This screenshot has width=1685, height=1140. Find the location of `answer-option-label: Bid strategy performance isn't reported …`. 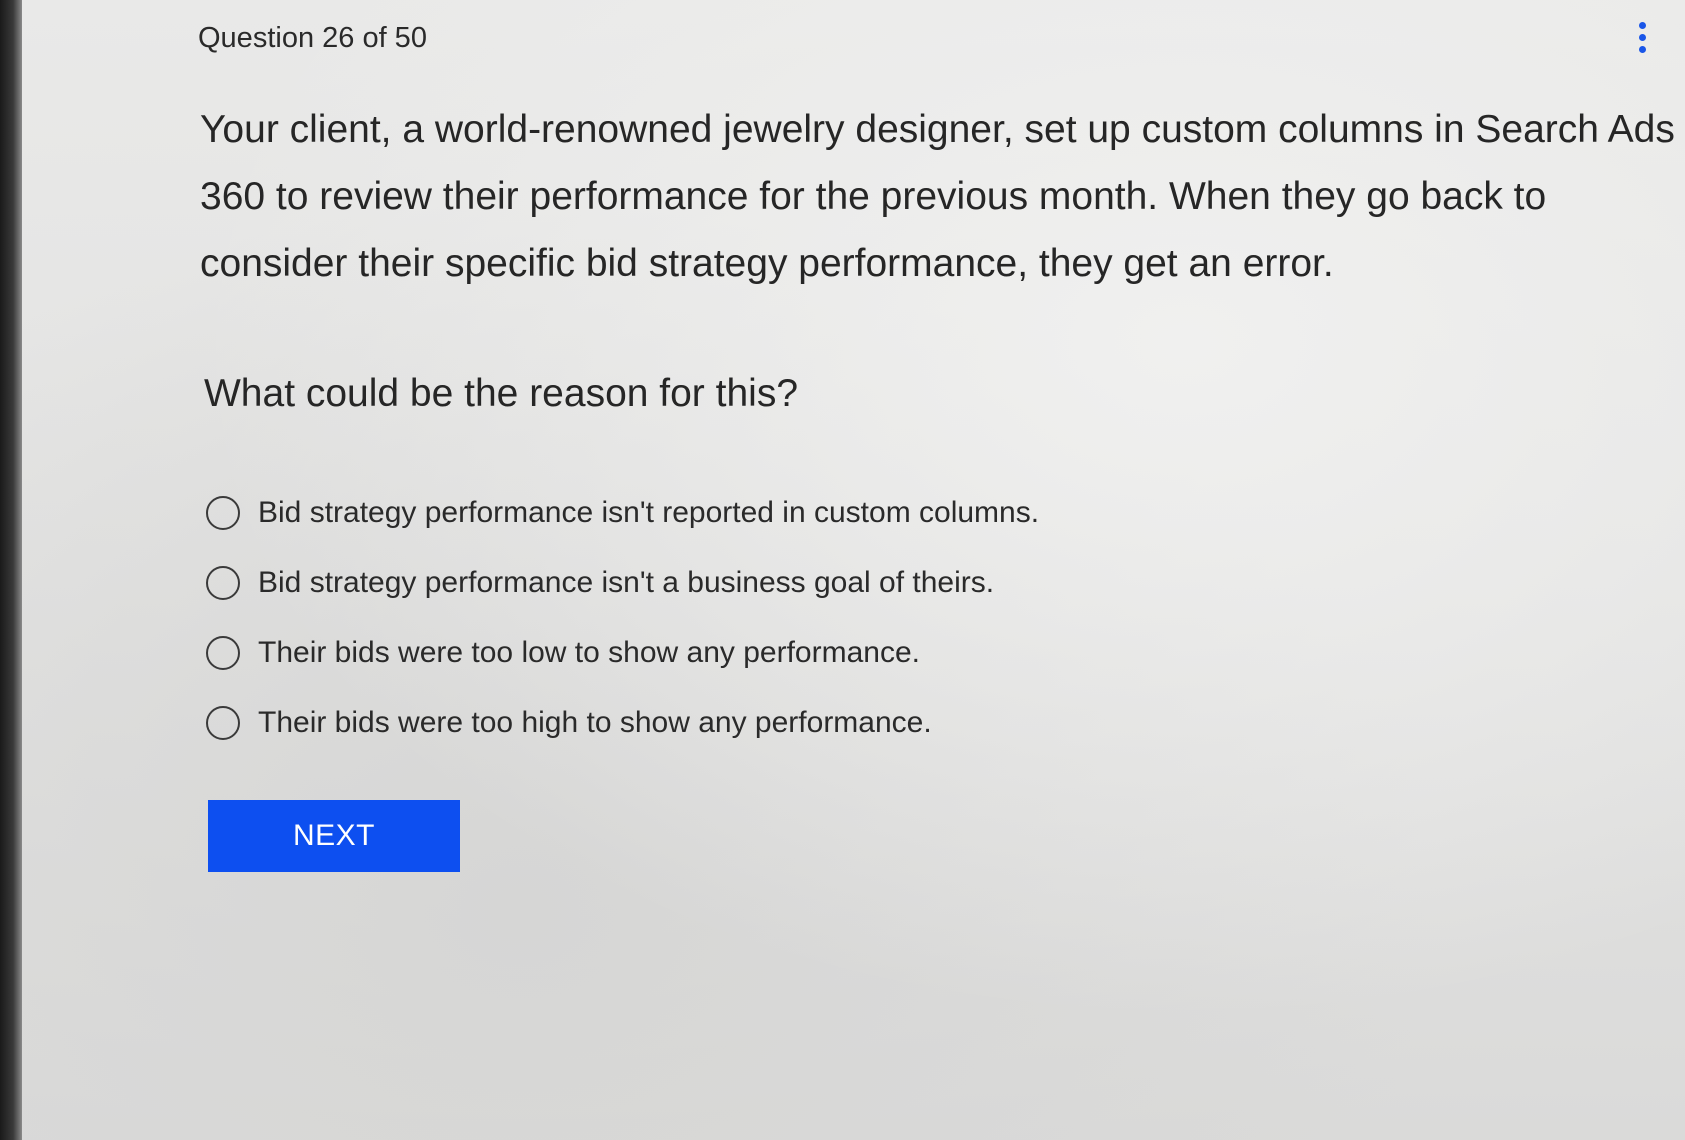

answer-option-label: Bid strategy performance isn't reported … is located at coordinates (649, 512).